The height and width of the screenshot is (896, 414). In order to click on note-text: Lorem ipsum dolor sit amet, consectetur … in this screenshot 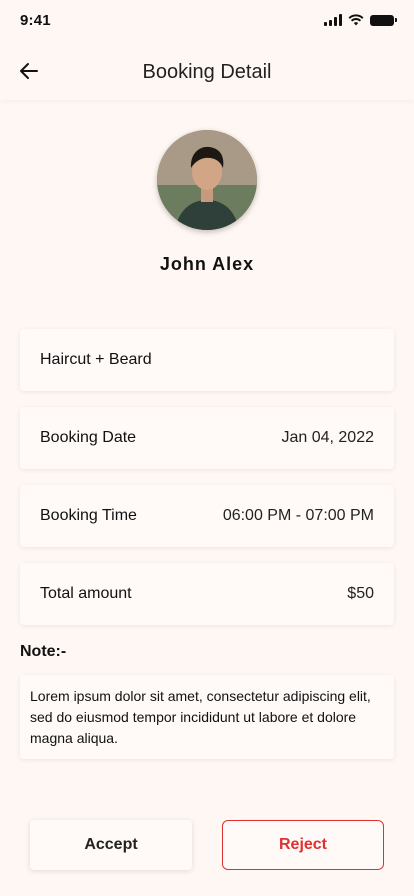, I will do `click(207, 717)`.